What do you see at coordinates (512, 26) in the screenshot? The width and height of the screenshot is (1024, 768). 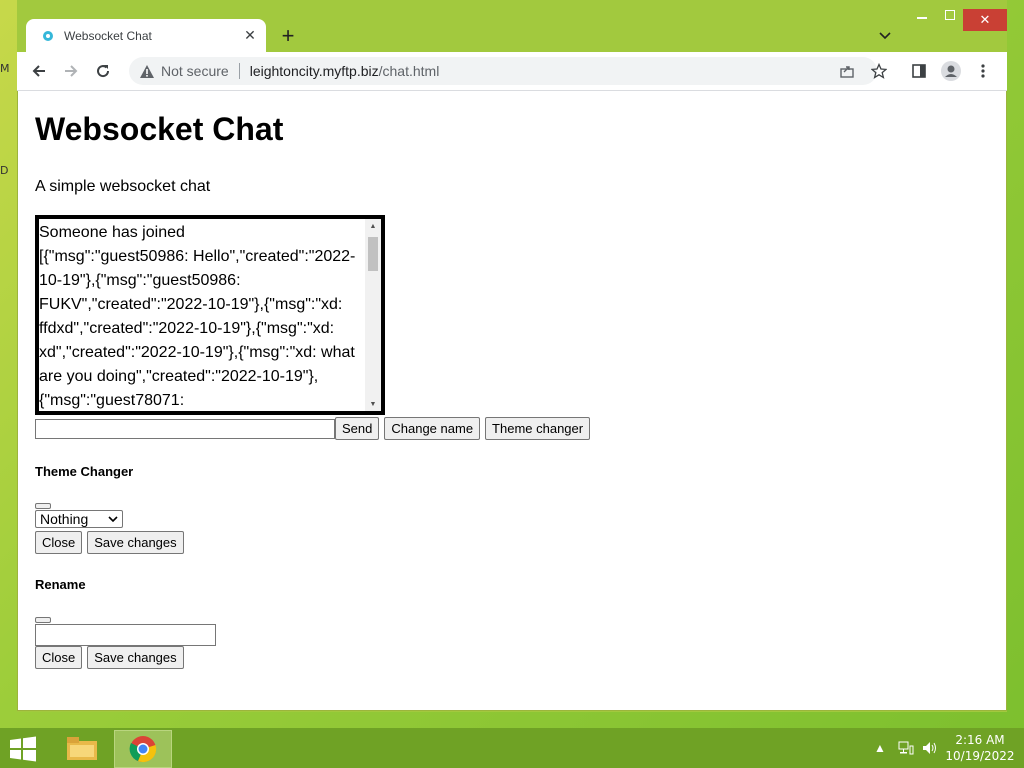 I see `tab-strip: Websocket Chat ✕ + ✕` at bounding box center [512, 26].